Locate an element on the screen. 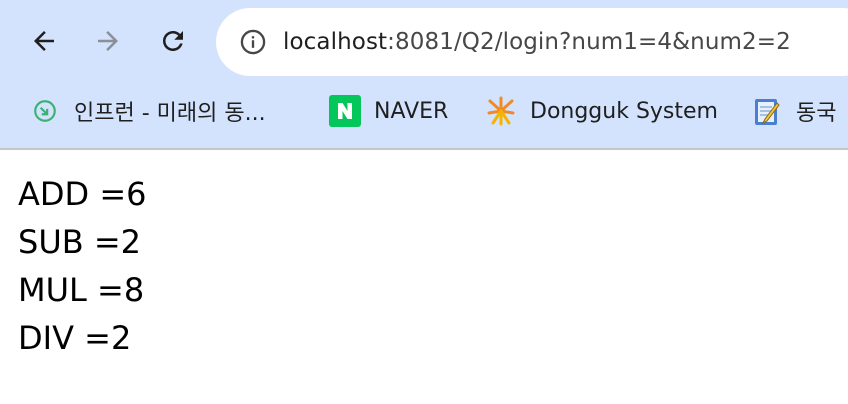  back-button is located at coordinates (44, 41).